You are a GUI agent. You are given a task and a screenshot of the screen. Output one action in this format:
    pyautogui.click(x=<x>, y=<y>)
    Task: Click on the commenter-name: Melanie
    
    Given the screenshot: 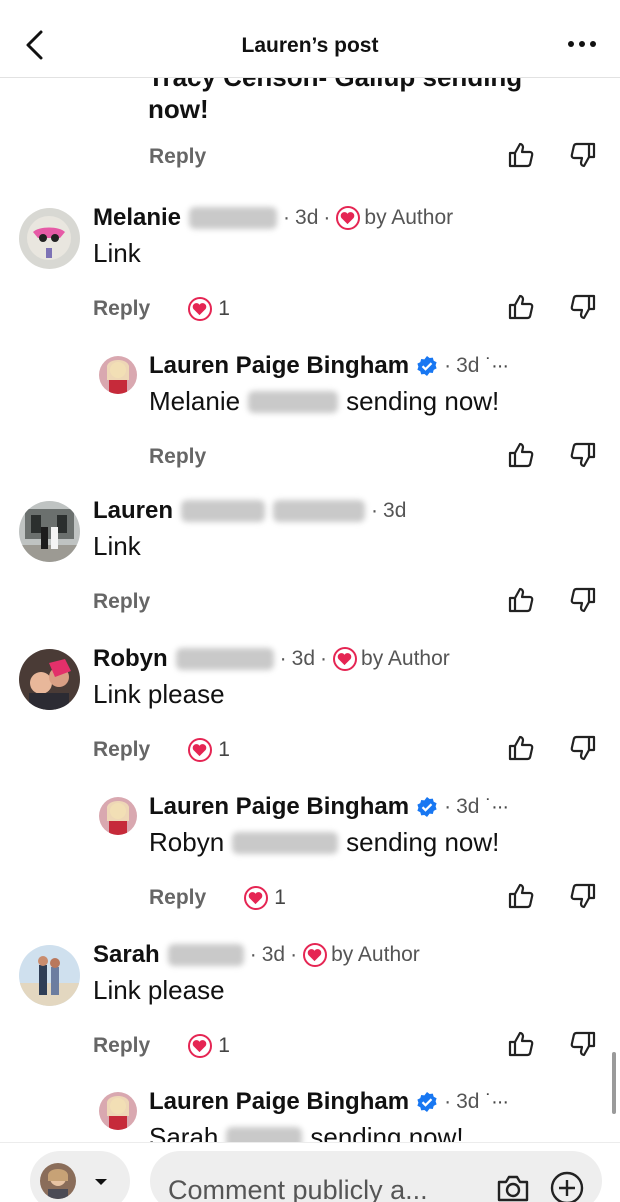 What is the action you would take?
    pyautogui.click(x=137, y=218)
    